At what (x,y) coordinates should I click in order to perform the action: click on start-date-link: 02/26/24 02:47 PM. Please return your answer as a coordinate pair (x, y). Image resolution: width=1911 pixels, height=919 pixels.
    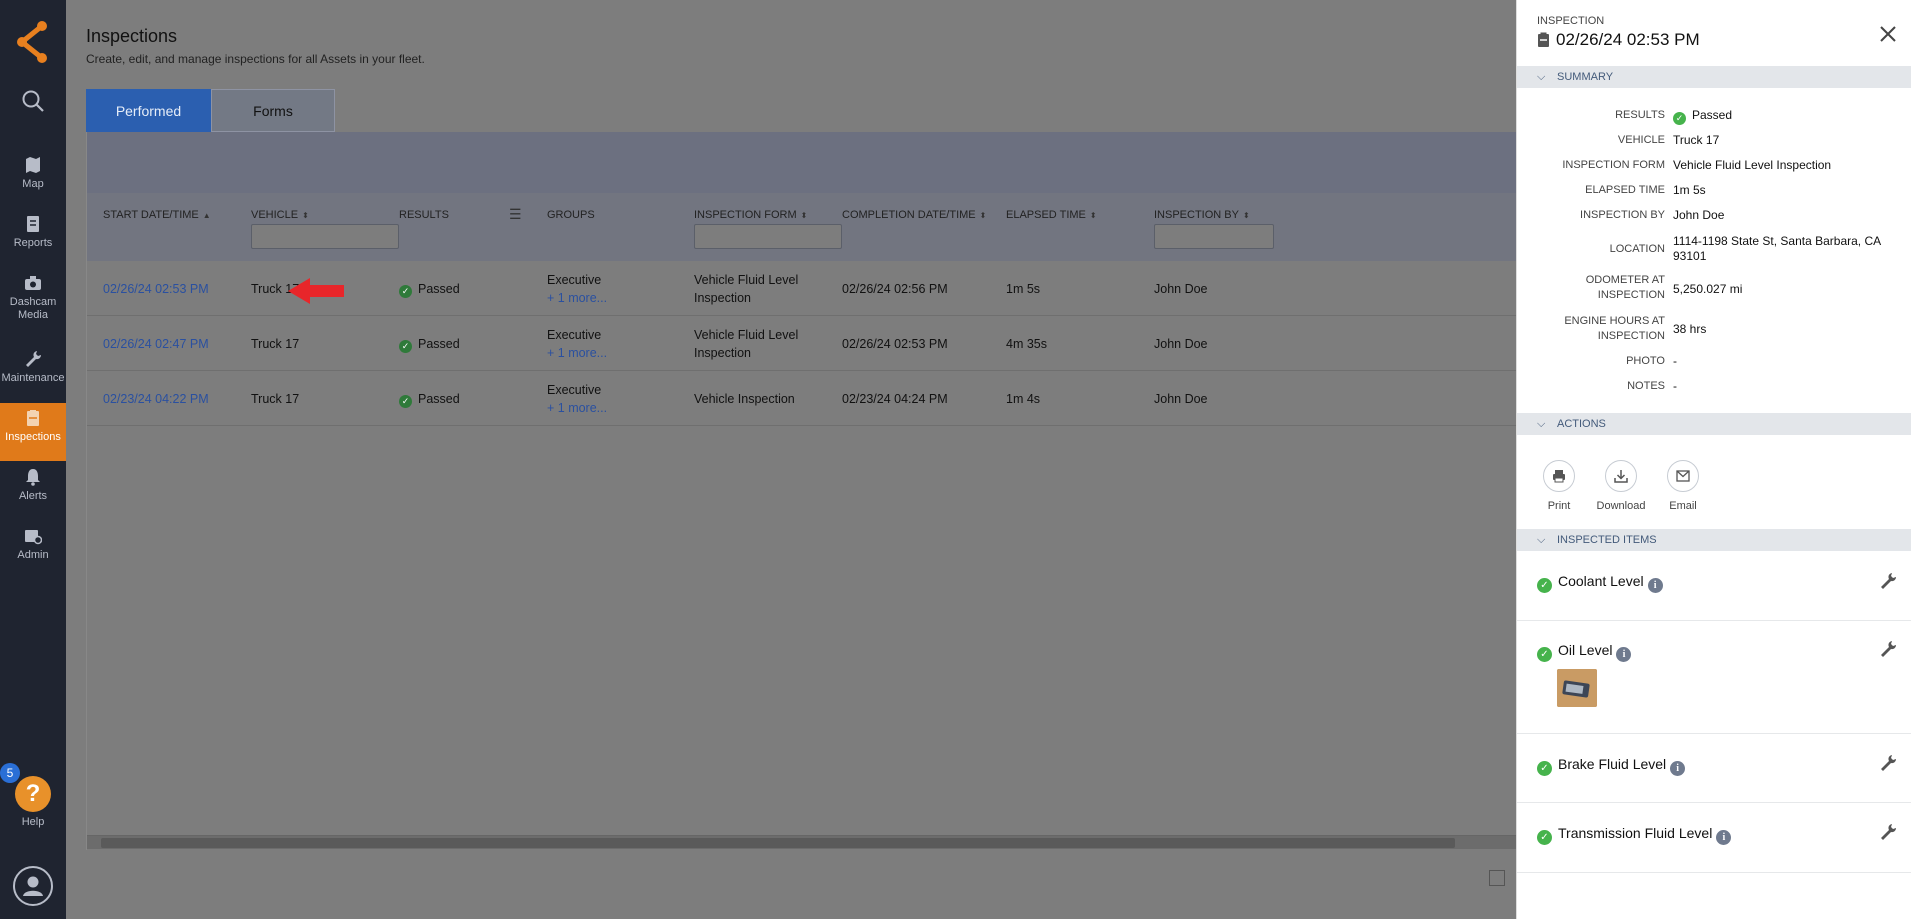
    Looking at the image, I should click on (156, 344).